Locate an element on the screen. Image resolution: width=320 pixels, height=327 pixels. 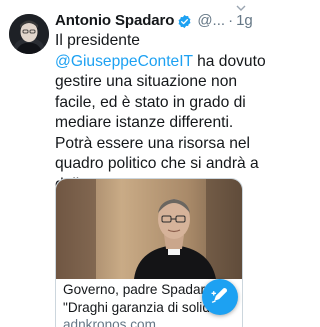
tweet-text-line: gestire una situazione non is located at coordinates (146, 81).